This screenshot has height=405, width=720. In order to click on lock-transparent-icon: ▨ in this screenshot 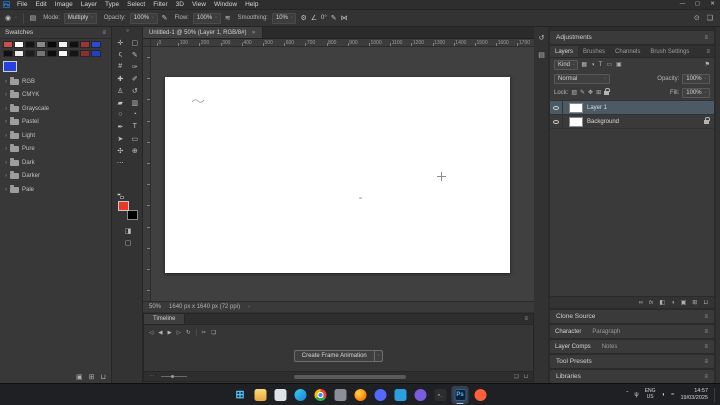, I will do `click(574, 93)`.